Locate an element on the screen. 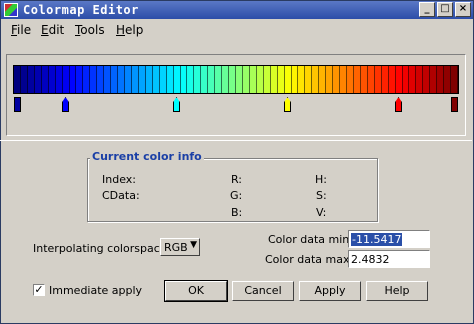  immediate-apply-checkbox: ✓ is located at coordinates (39, 290).